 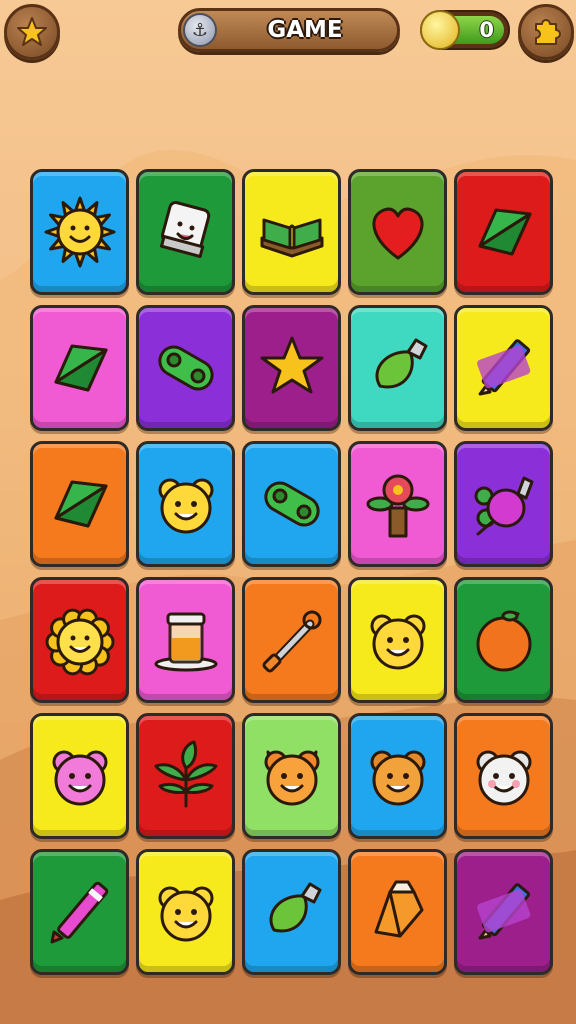 I want to click on scissors-icon, so click(x=291, y=641).